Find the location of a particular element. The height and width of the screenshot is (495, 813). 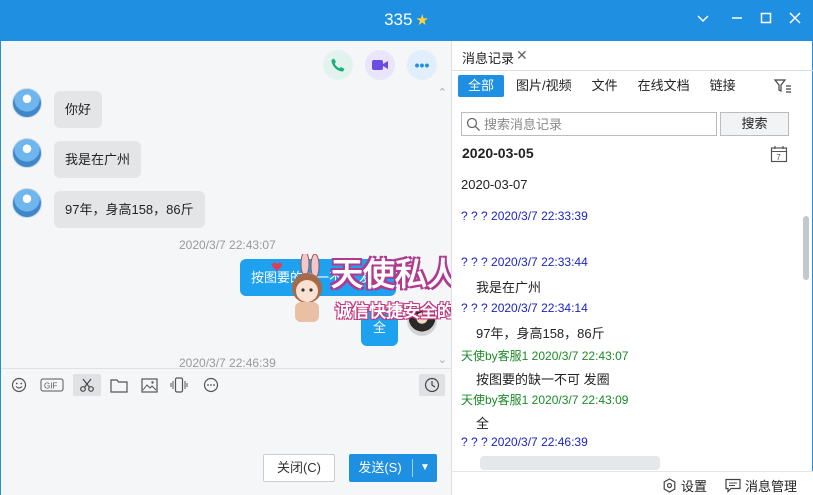

more-tools-button is located at coordinates (211, 385).